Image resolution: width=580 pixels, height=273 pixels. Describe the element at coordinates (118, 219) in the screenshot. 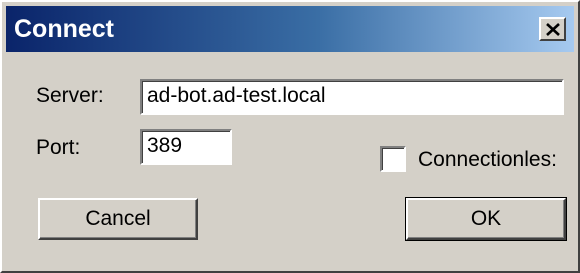

I see `cancel-button: Cancel` at that location.